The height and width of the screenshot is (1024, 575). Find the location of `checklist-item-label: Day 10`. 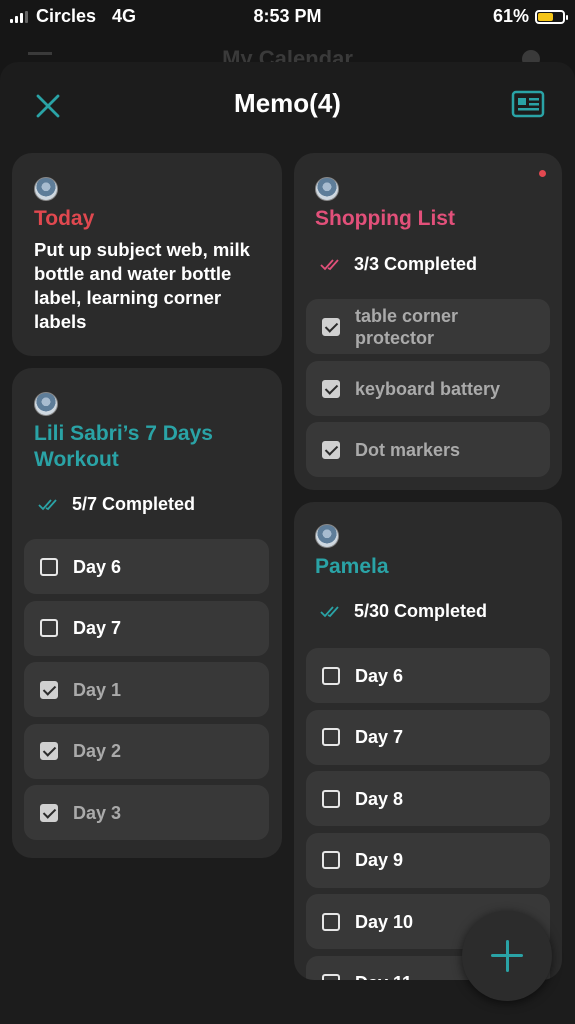

checklist-item-label: Day 10 is located at coordinates (384, 921).